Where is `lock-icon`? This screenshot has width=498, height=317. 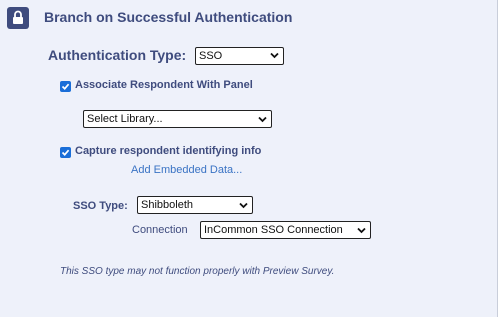
lock-icon is located at coordinates (18, 18).